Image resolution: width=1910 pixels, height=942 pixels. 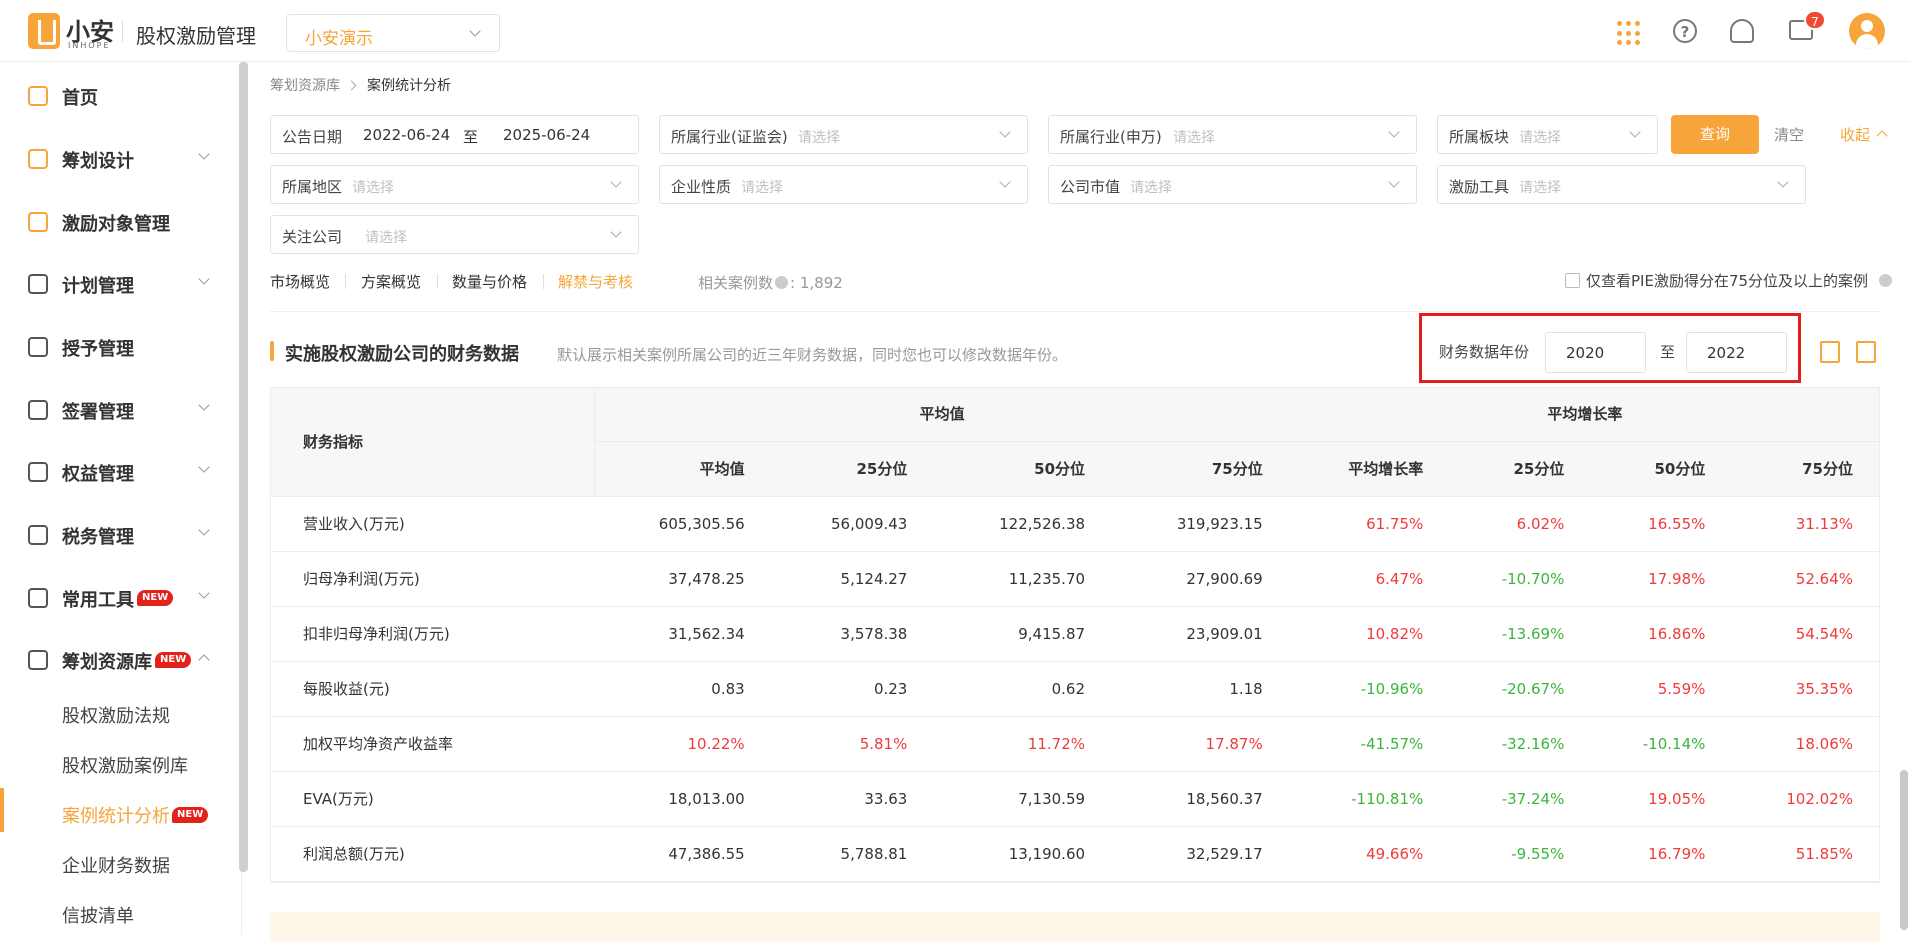 What do you see at coordinates (1572, 280) in the screenshot?
I see `pie-filter-checkbox` at bounding box center [1572, 280].